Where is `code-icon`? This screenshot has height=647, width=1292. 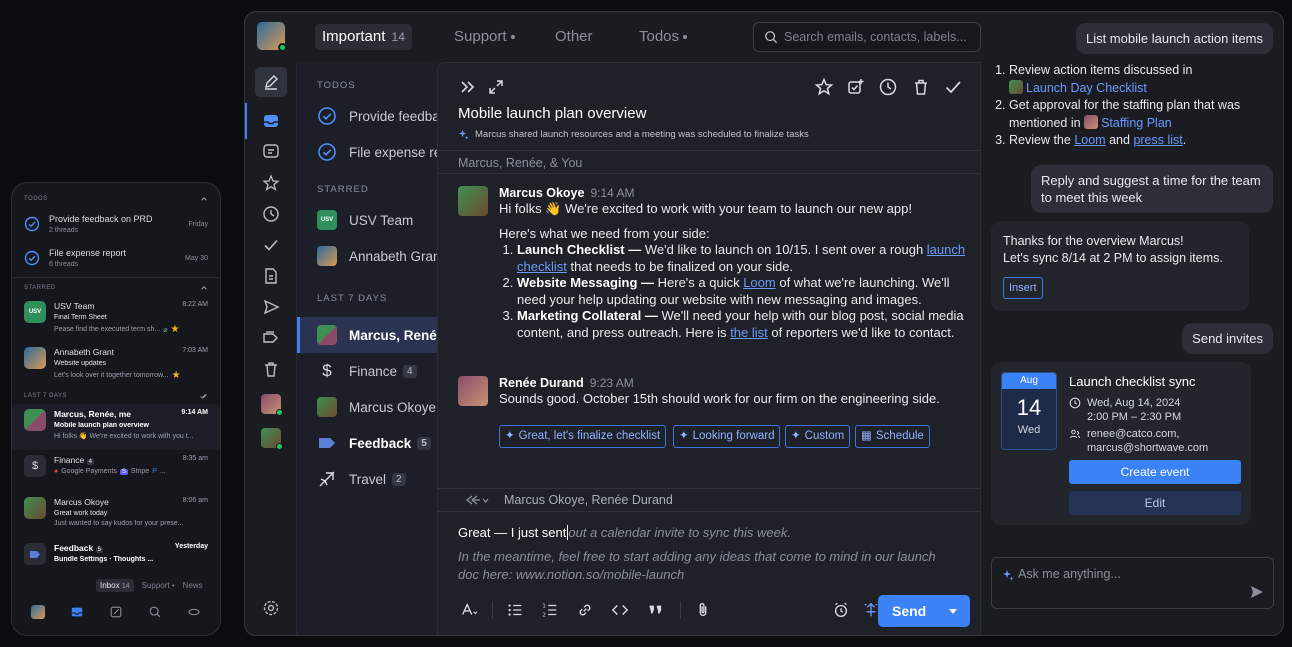
code-icon is located at coordinates (620, 610).